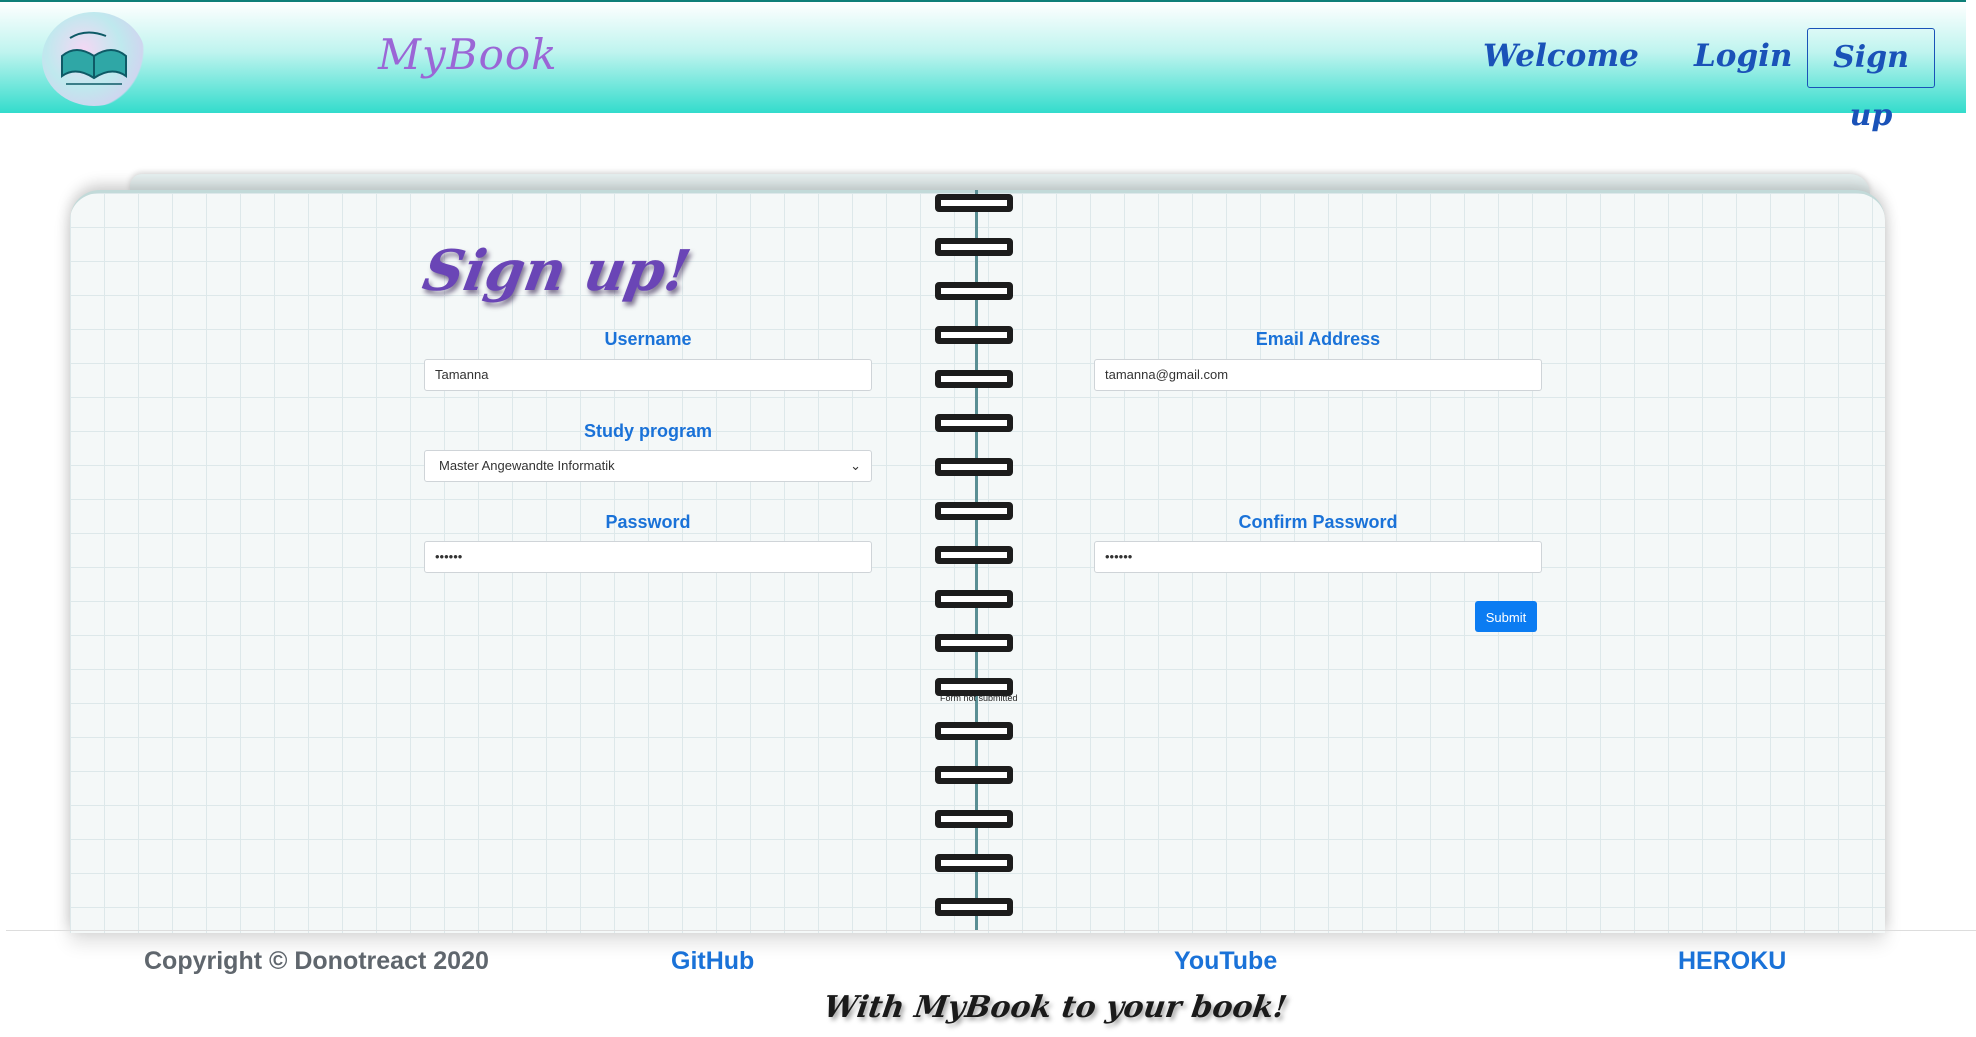 The image size is (1976, 1037). I want to click on footer-copyright: Copyright © Donotreact 2020, so click(316, 961).